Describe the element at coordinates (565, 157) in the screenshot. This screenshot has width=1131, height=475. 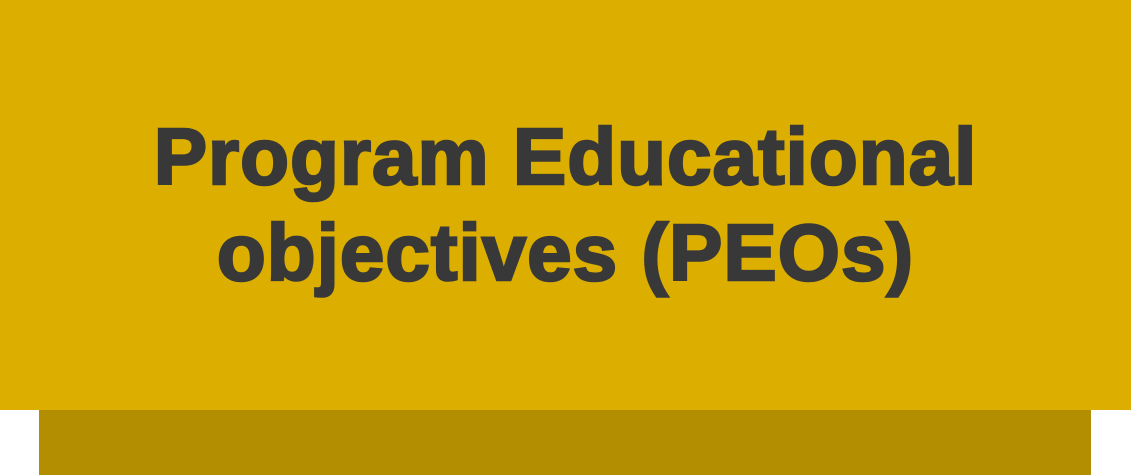
I see `page-title-line-1: Program Educational` at that location.